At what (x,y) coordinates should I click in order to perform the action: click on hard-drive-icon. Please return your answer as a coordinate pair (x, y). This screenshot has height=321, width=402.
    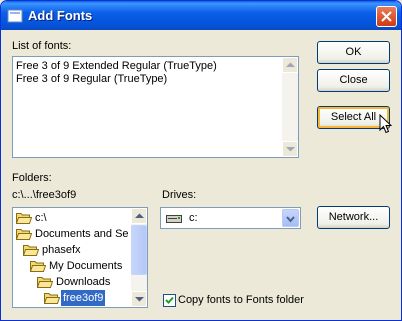
    Looking at the image, I should click on (174, 219).